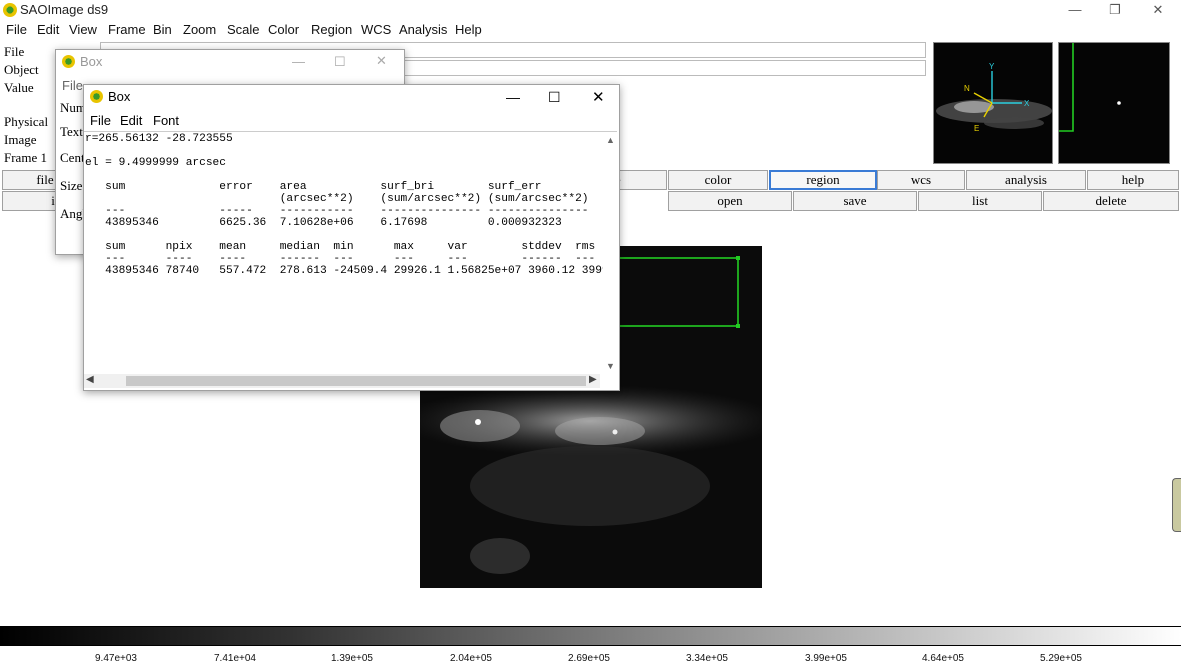  I want to click on info-label-file: File, so click(14, 51).